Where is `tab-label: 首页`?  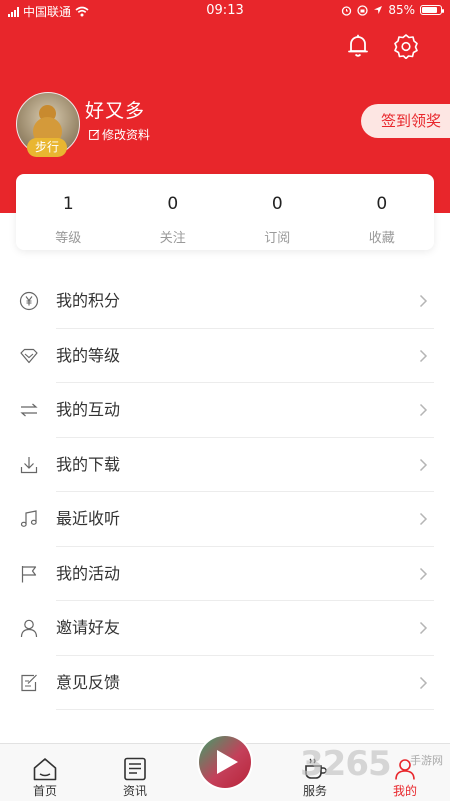
tab-label: 首页 is located at coordinates (44, 791).